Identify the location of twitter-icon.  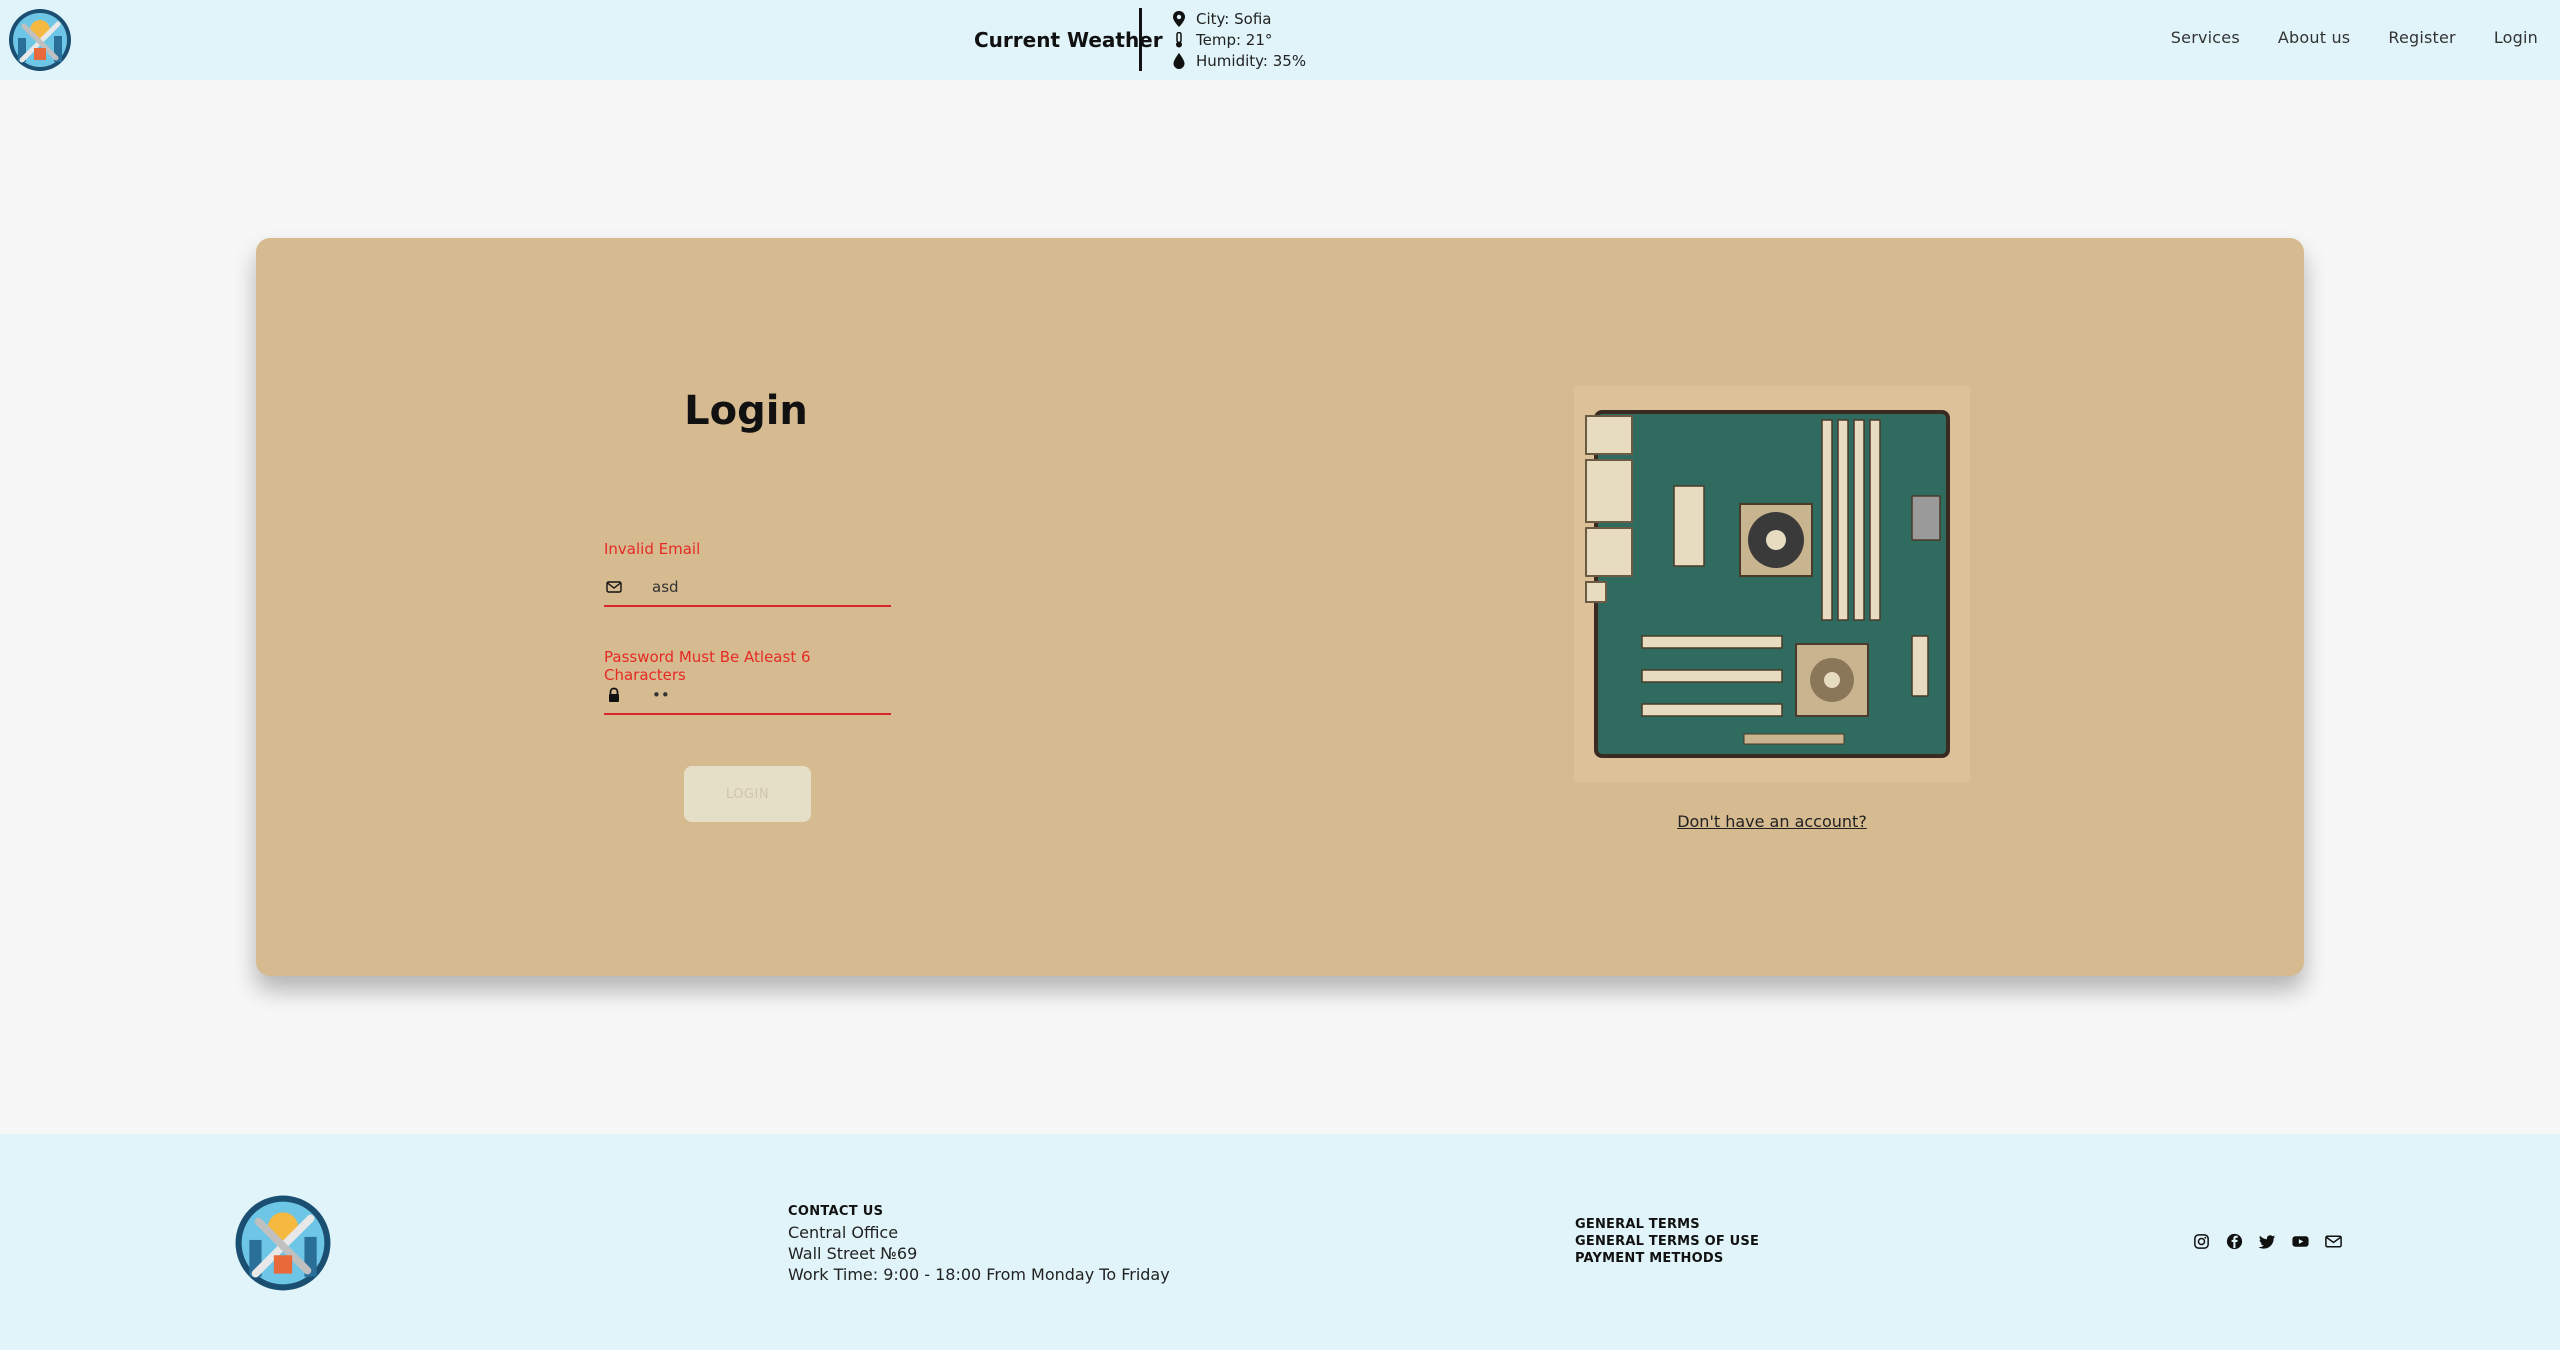
(2267, 1241).